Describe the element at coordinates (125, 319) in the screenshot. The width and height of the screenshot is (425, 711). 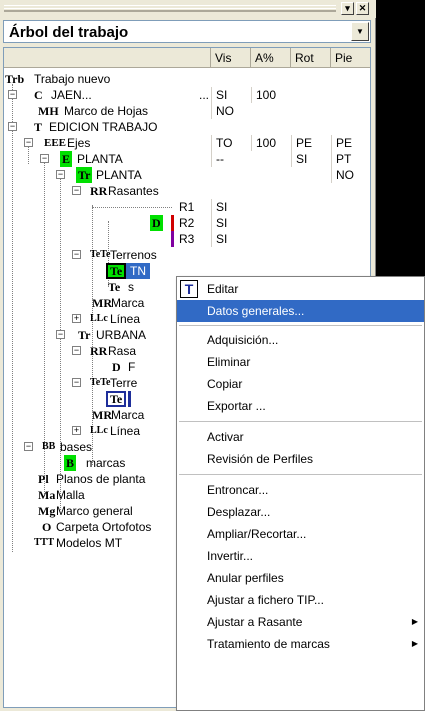
I see `row-label: Línea` at that location.